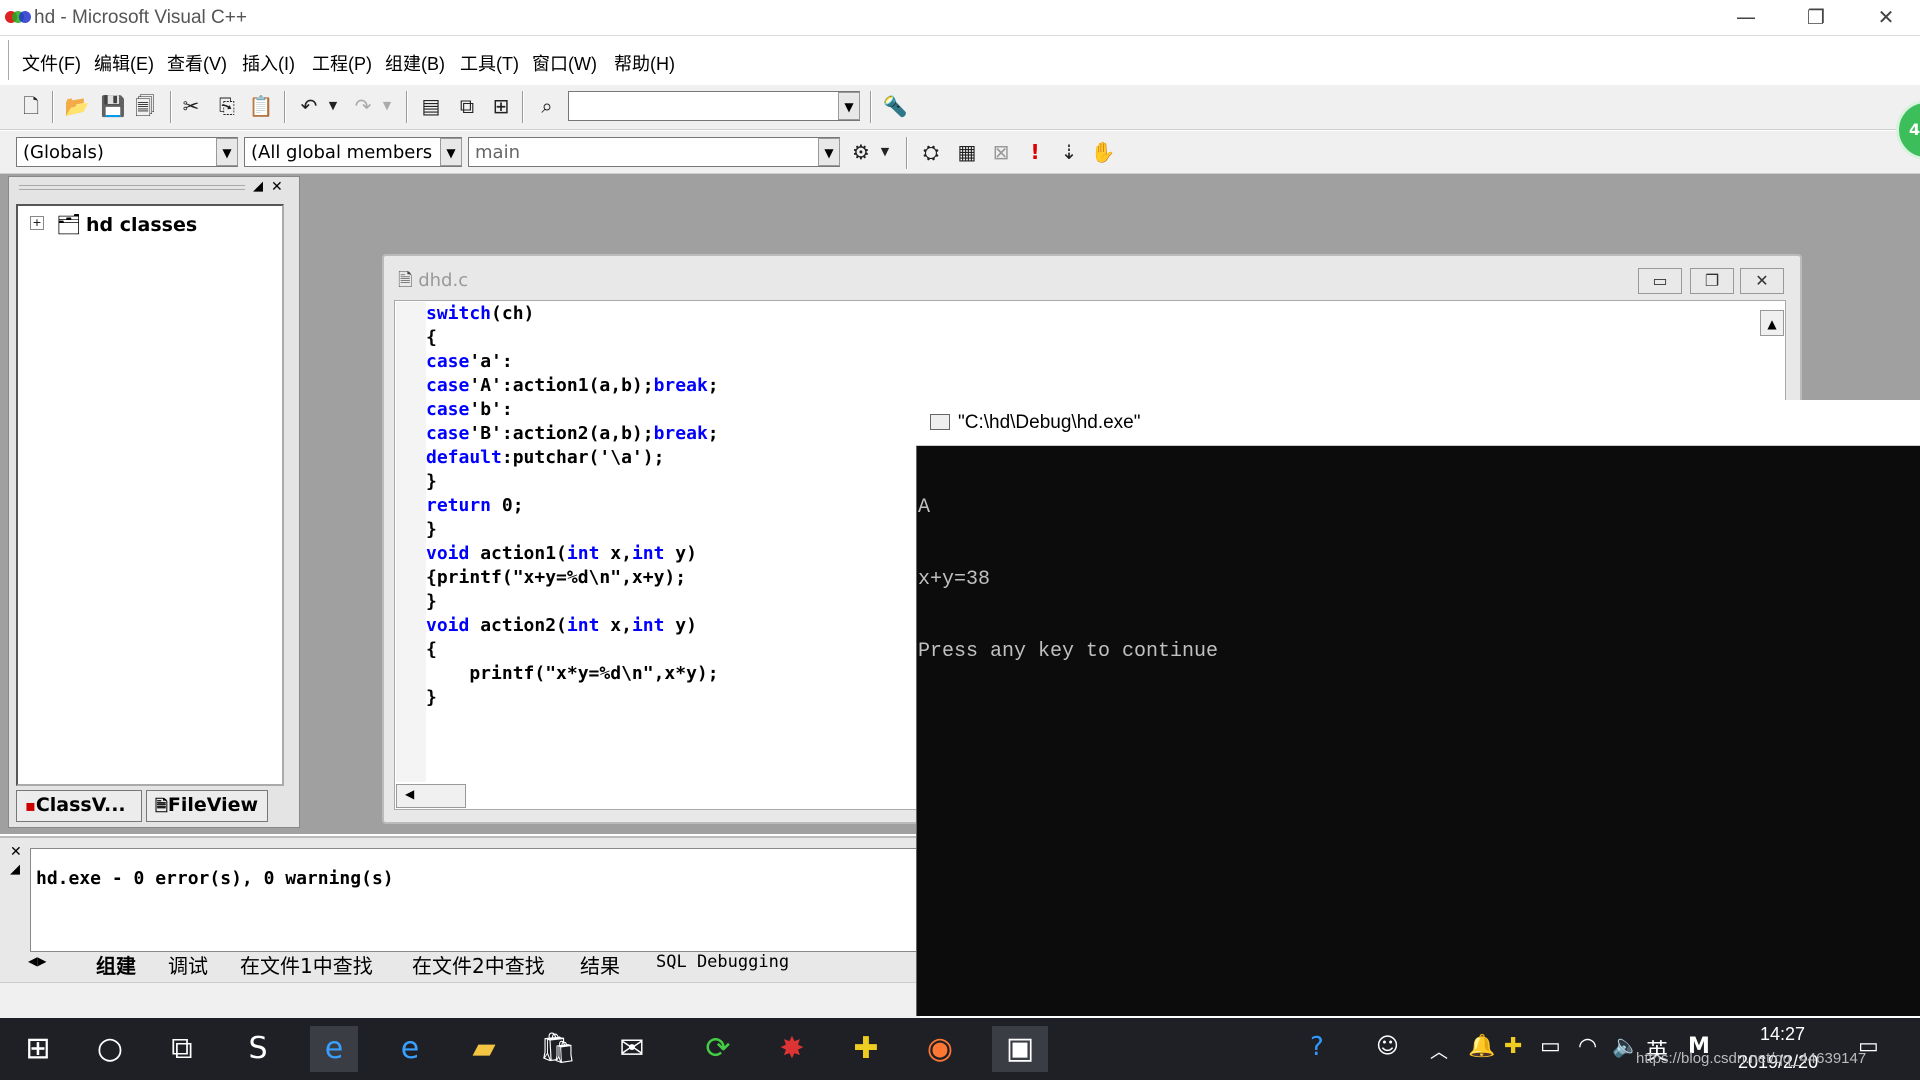 This screenshot has width=1920, height=1080. What do you see at coordinates (484, 1049) in the screenshot?
I see `file-explorer-icon: ▰` at bounding box center [484, 1049].